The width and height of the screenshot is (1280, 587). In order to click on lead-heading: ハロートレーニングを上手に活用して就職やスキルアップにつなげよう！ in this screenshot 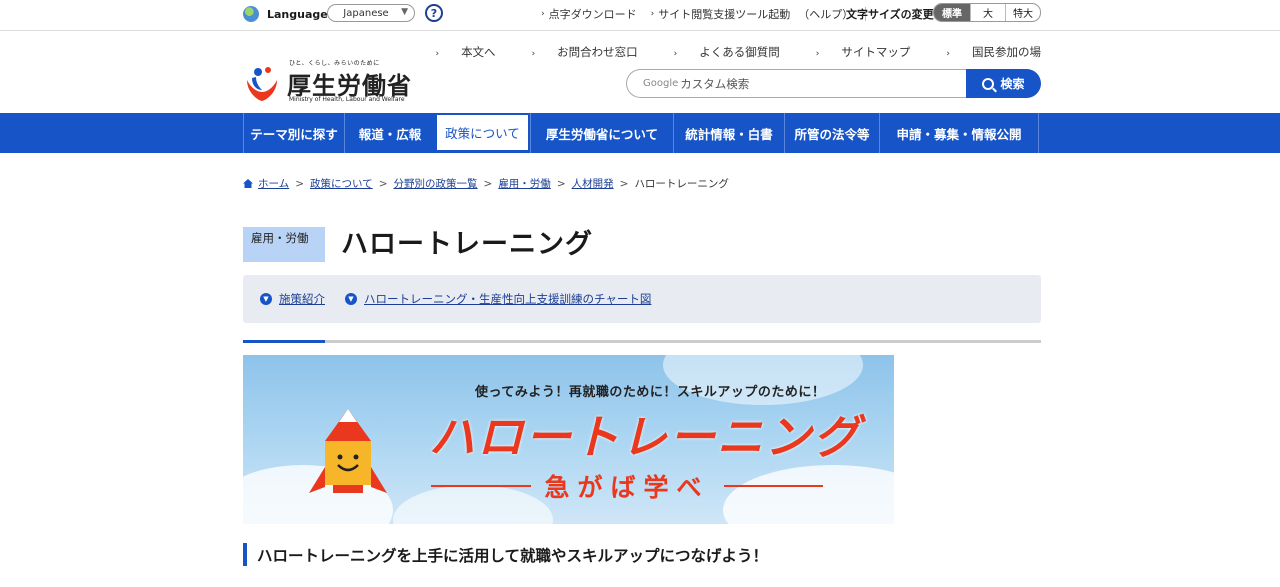, I will do `click(505, 554)`.